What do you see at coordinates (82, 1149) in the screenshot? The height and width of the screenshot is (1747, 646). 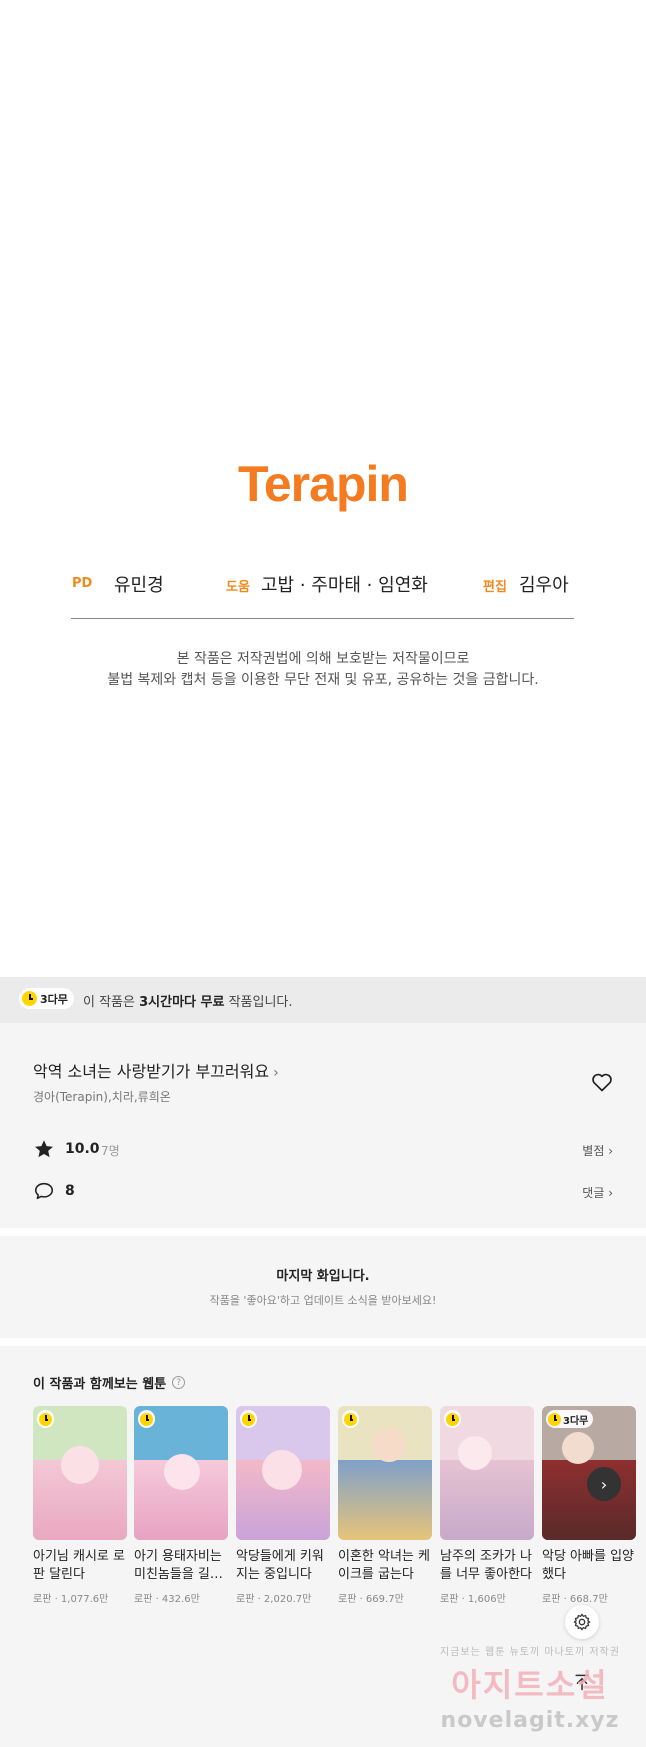 I see `rating-value: 10.0` at bounding box center [82, 1149].